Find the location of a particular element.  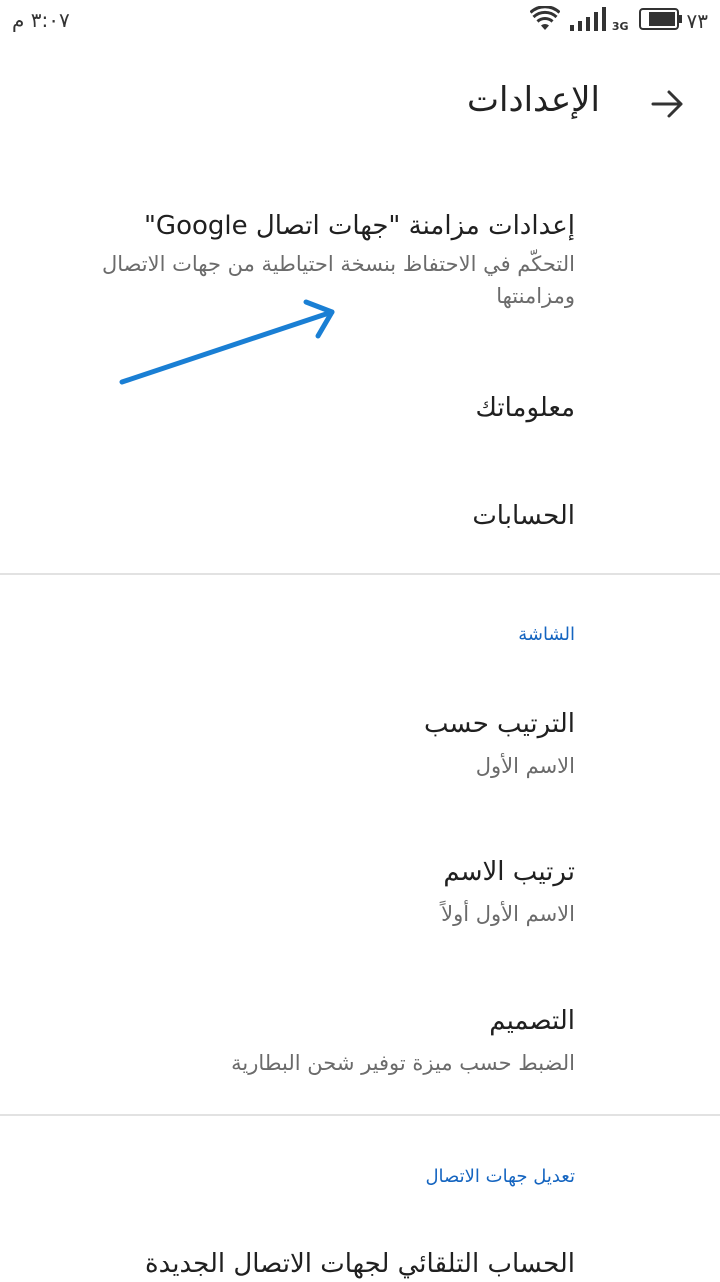

setting-title: التصميم is located at coordinates (532, 1021).